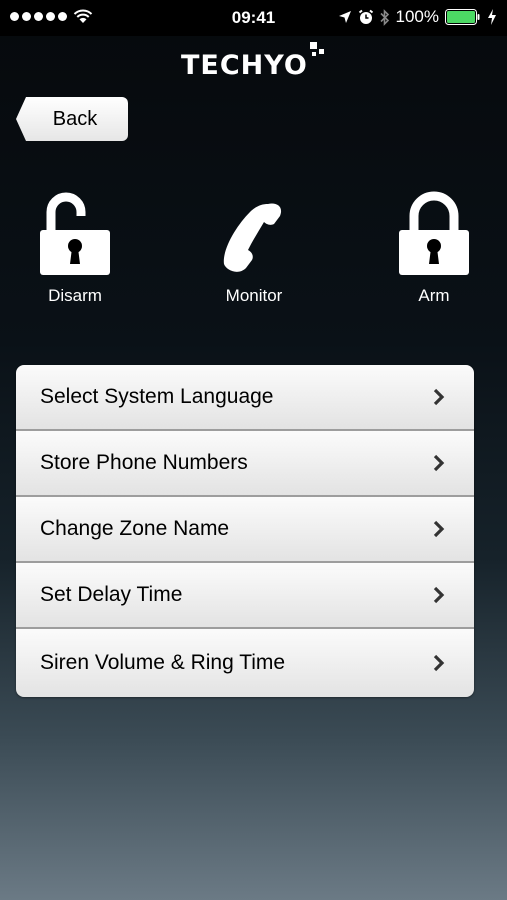 The width and height of the screenshot is (507, 900). Describe the element at coordinates (252, 237) in the screenshot. I see `phone-handset-icon` at that location.